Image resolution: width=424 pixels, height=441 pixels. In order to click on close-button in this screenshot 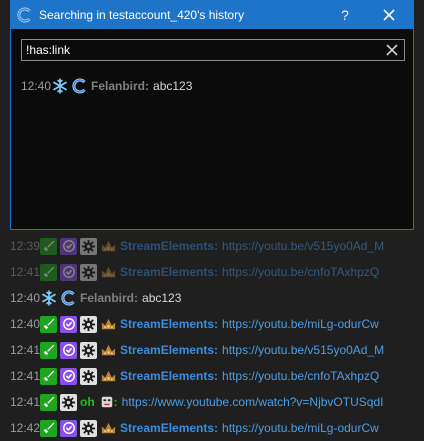, I will do `click(389, 15)`.